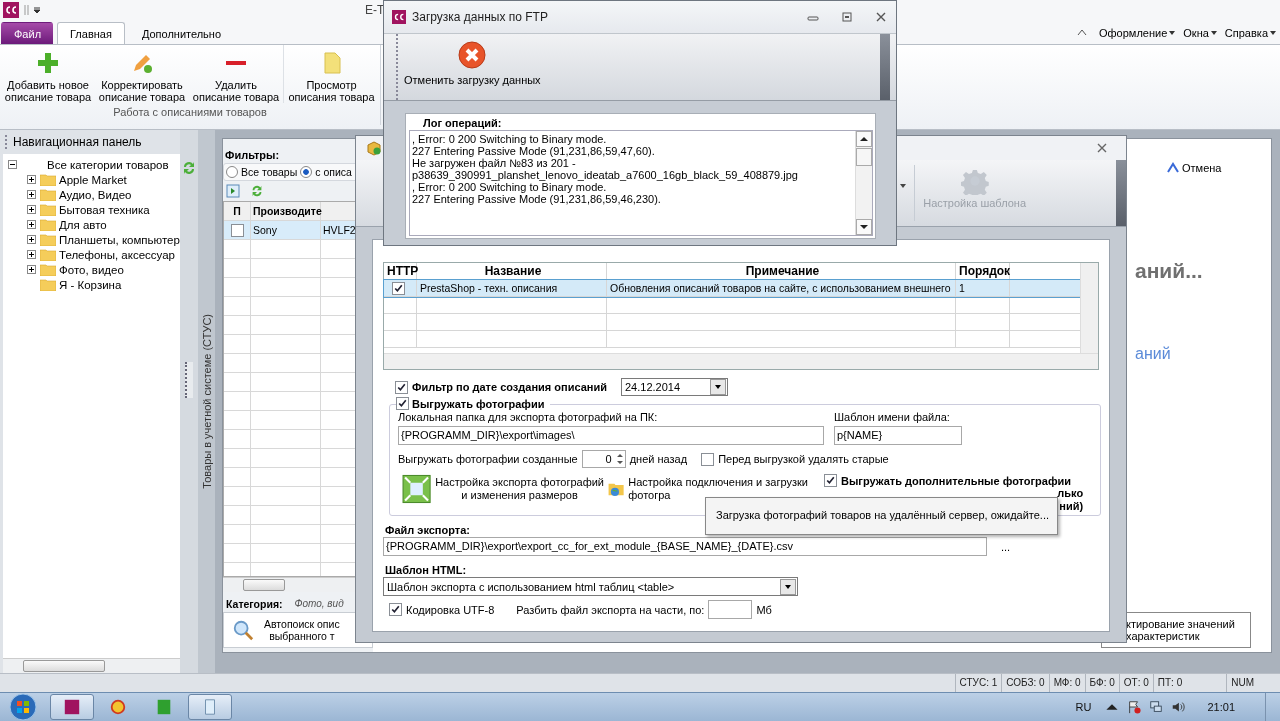 This screenshot has width=1280, height=721. What do you see at coordinates (1173, 168) in the screenshot?
I see `chevron-icon` at bounding box center [1173, 168].